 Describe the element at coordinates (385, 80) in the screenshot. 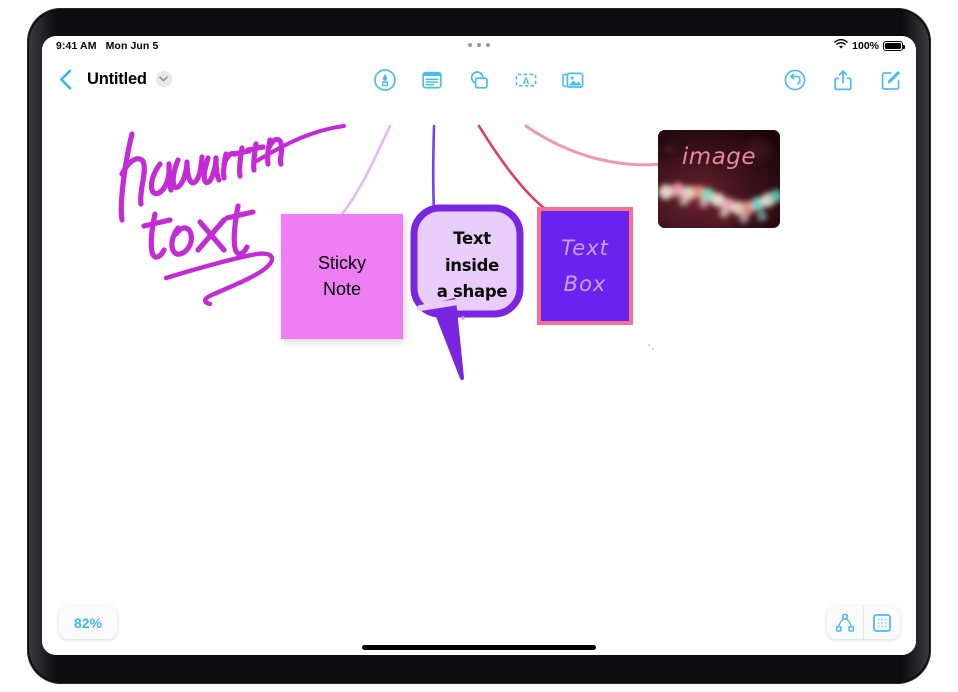

I see `markup-tool` at that location.